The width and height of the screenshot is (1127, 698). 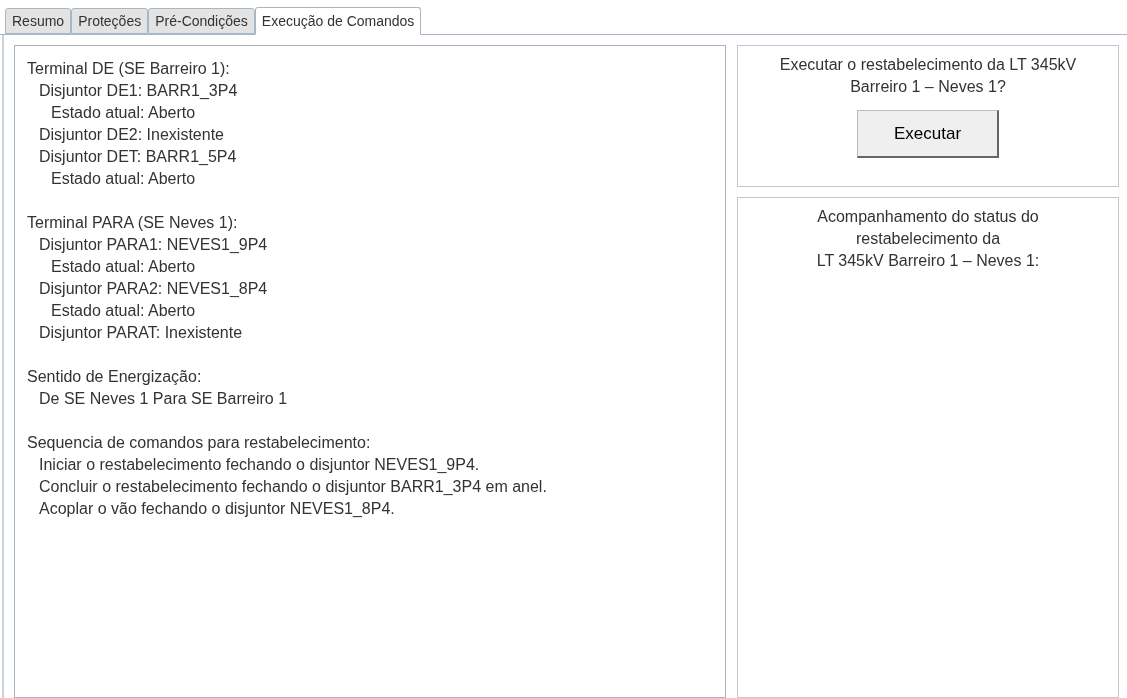 I want to click on detail-line: Disjuntor DE2: Inexistente, so click(x=131, y=135).